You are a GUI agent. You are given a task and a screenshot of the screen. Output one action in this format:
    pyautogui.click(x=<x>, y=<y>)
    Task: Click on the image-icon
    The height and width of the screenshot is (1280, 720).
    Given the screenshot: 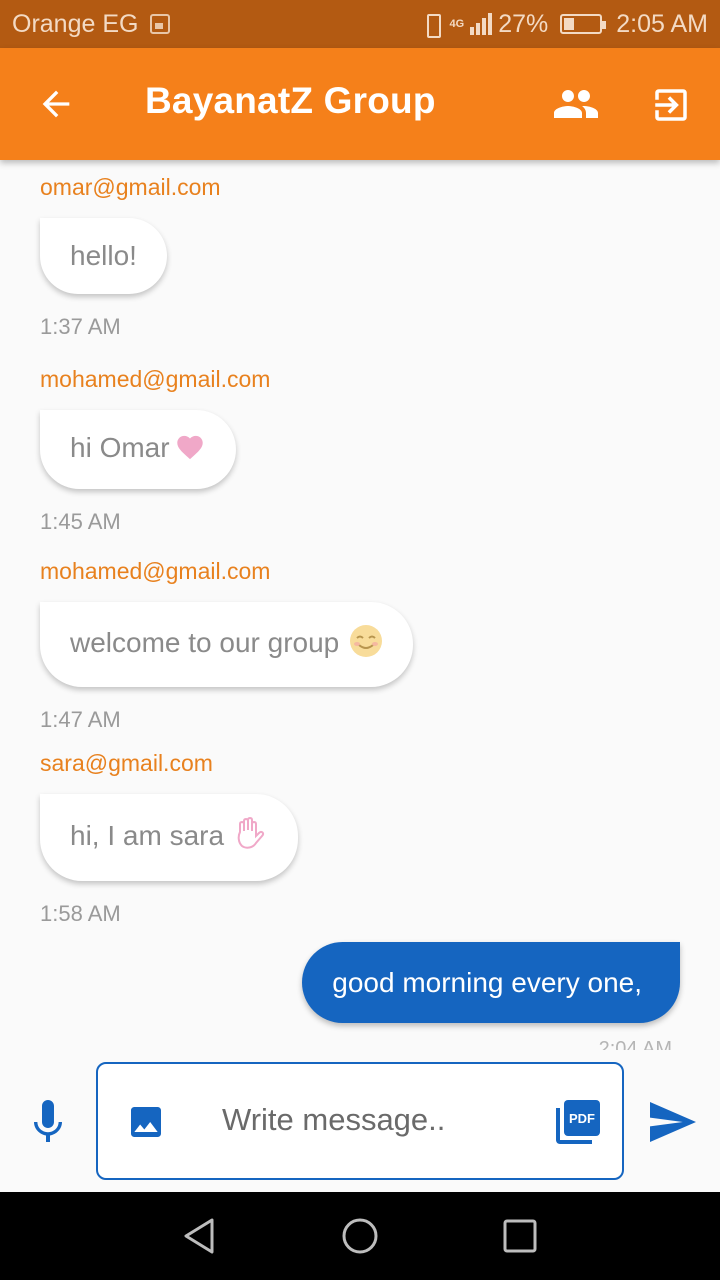 What is the action you would take?
    pyautogui.click(x=146, y=1122)
    